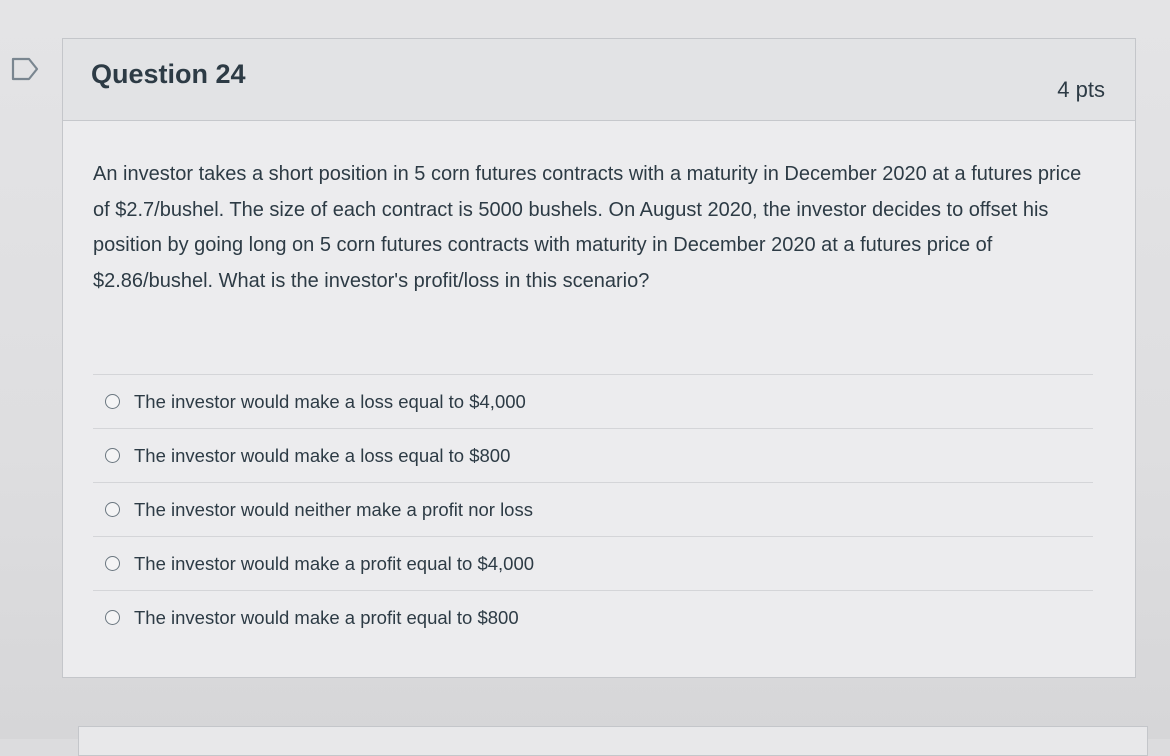 The width and height of the screenshot is (1170, 756). Describe the element at coordinates (613, 741) in the screenshot. I see `next-question-card` at that location.